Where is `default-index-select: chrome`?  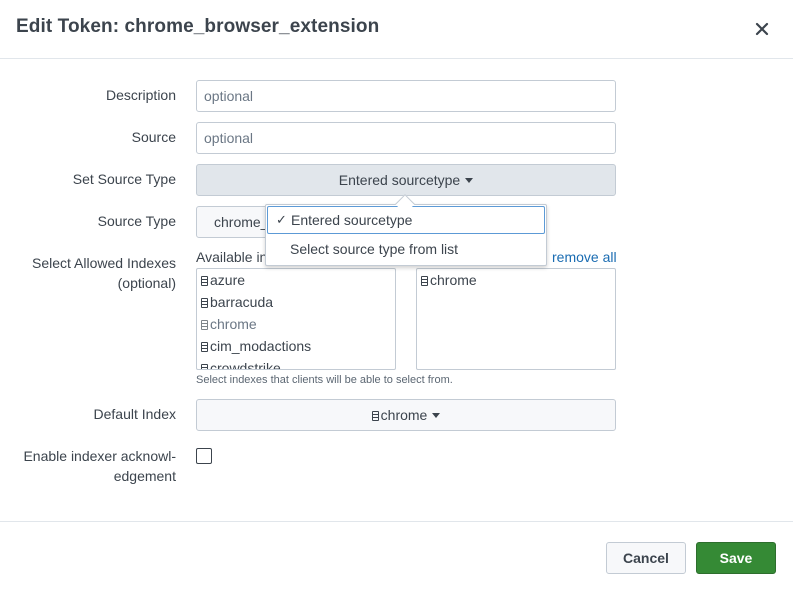
default-index-select: chrome is located at coordinates (406, 415).